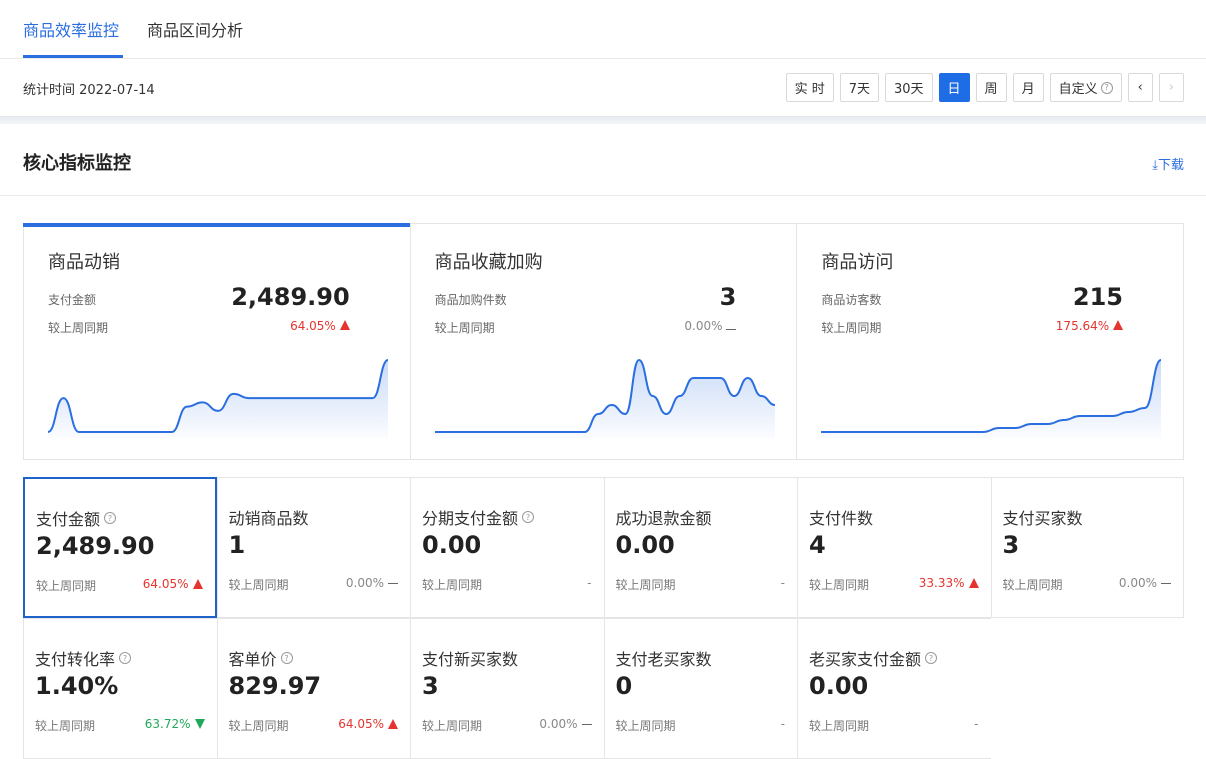  I want to click on period-week-button: 周, so click(991, 87).